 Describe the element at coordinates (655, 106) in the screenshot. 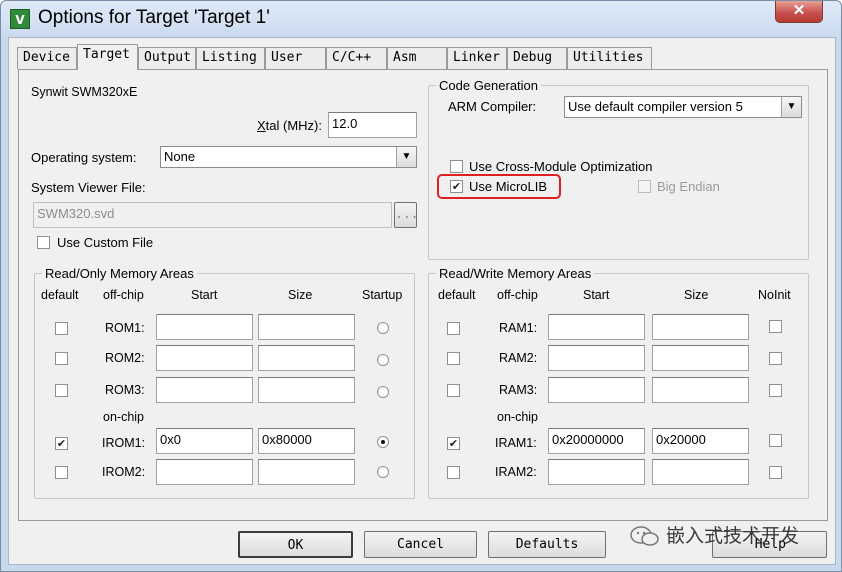

I see `arm-compiler-value: Use default compiler version 5` at that location.